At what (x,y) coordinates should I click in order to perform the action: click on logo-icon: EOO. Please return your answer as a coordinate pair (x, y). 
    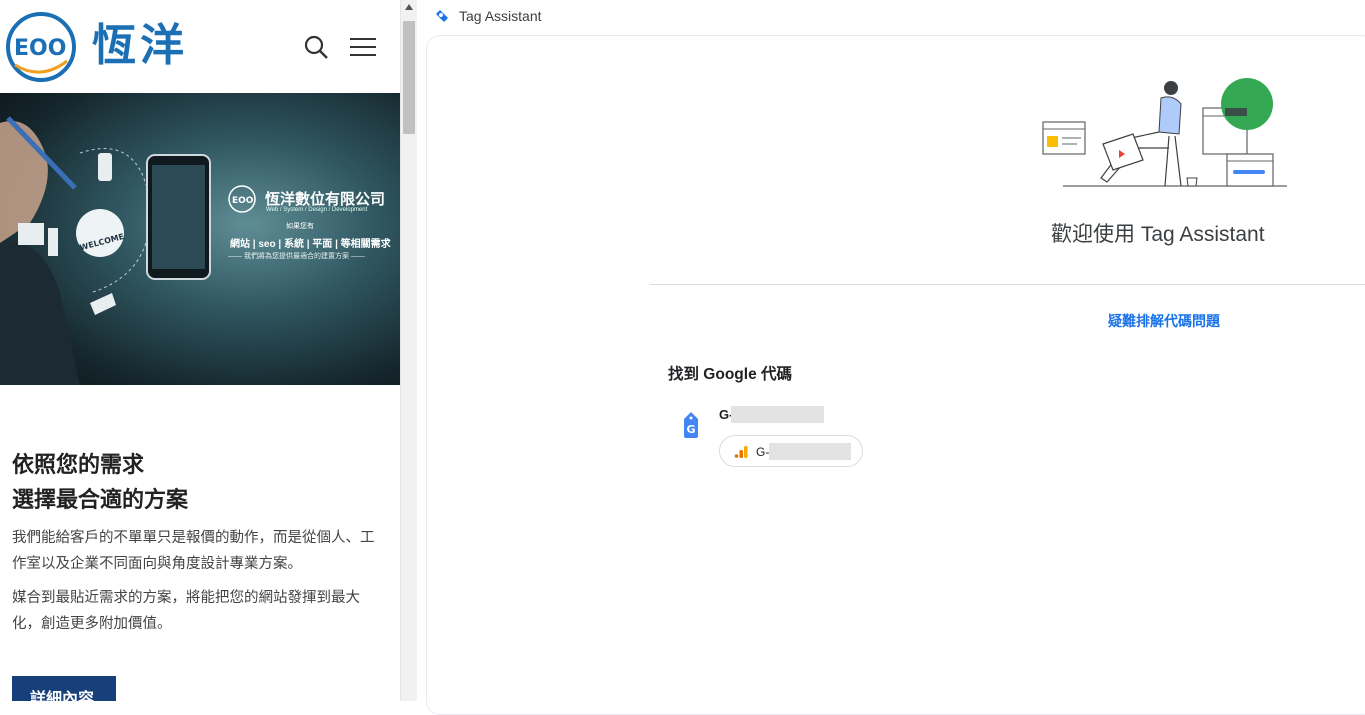
    Looking at the image, I should click on (41, 47).